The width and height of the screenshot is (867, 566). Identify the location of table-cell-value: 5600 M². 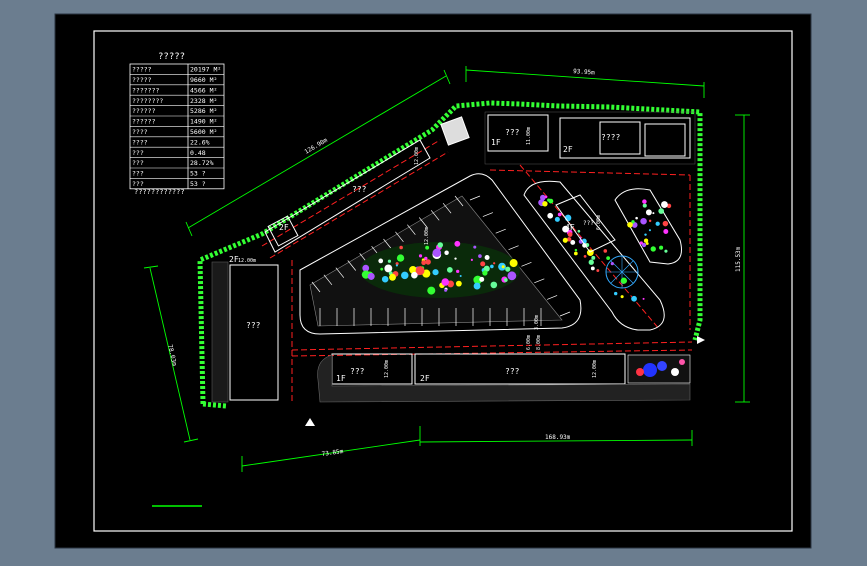
(203, 132).